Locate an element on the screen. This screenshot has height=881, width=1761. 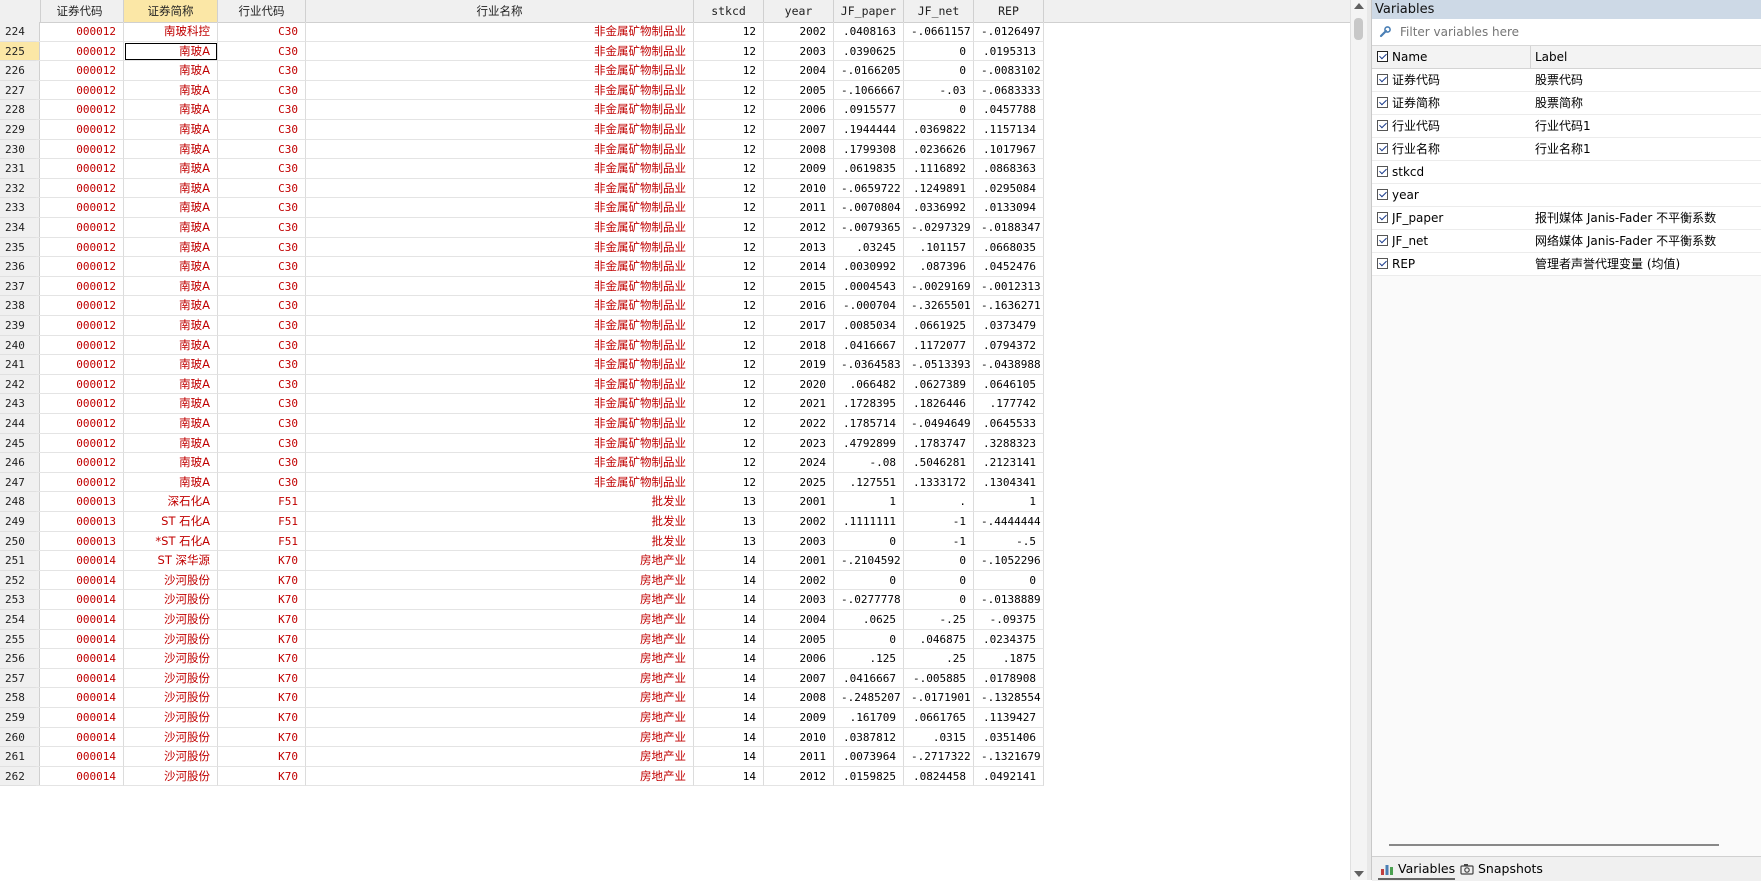
table-cell: .3288323 is located at coordinates (1009, 443).